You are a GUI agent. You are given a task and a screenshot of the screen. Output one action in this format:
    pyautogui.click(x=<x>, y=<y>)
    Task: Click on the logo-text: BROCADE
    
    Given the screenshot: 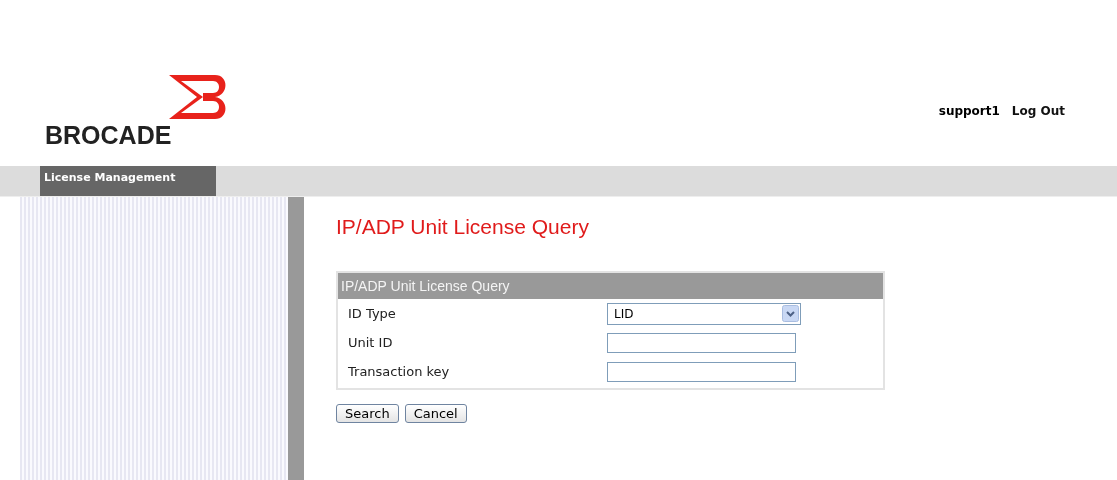 What is the action you would take?
    pyautogui.click(x=109, y=135)
    